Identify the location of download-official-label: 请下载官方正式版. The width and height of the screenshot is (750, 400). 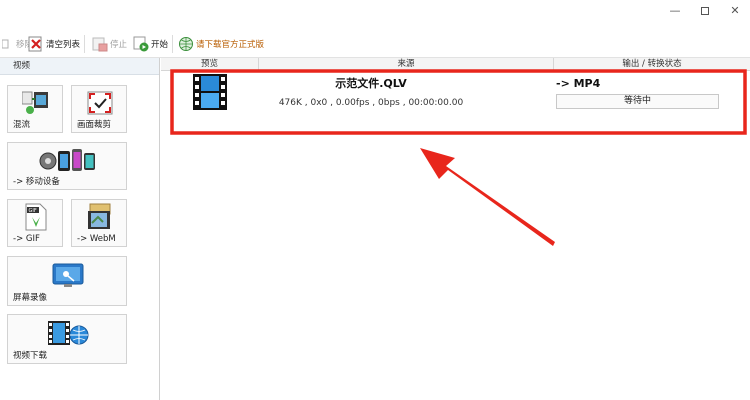
(230, 45).